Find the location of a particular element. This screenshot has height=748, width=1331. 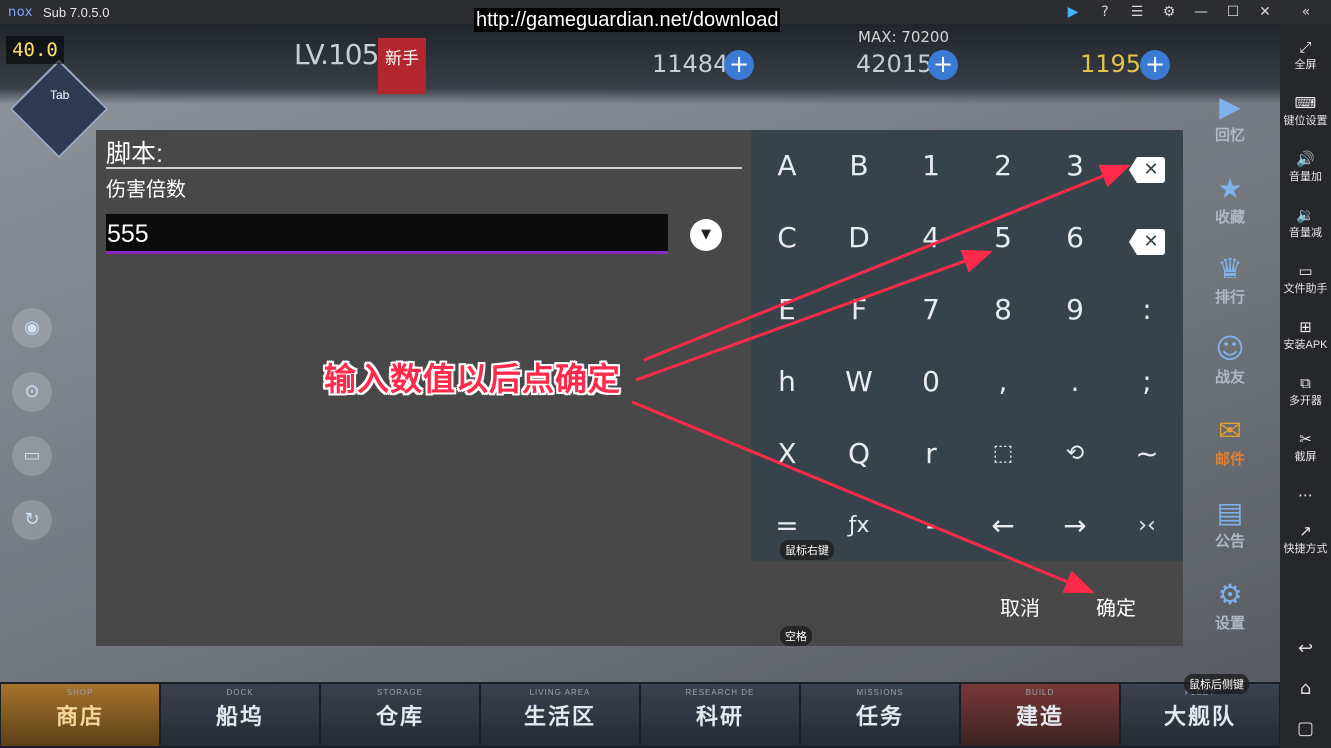

menu-icon: ☰ is located at coordinates (1137, 12).